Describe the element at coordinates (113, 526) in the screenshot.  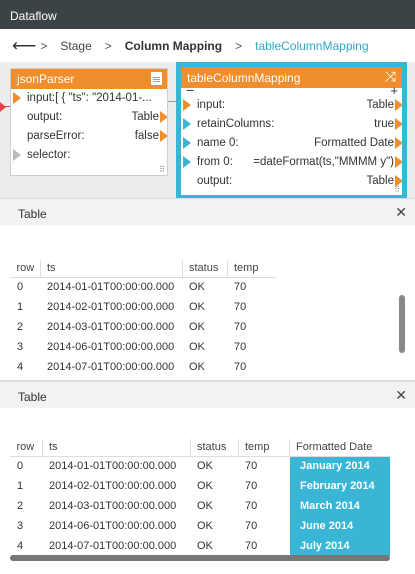
I see `cell: 2014-06-01T00:00:00.000` at that location.